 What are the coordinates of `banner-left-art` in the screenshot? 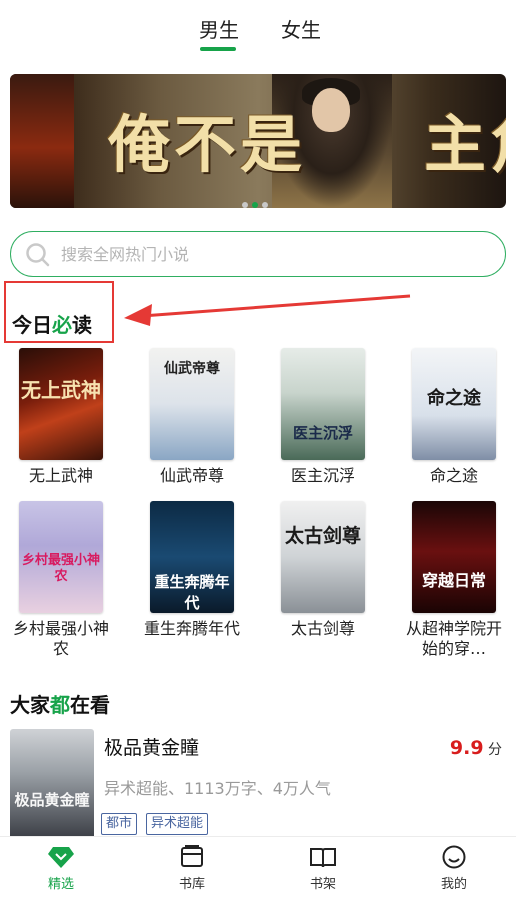 It's located at (42, 141).